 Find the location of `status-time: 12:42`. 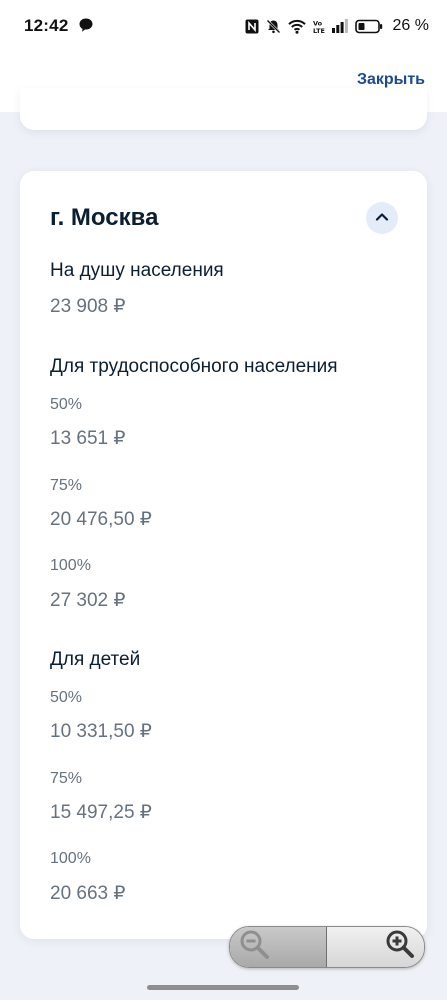

status-time: 12:42 is located at coordinates (46, 25).